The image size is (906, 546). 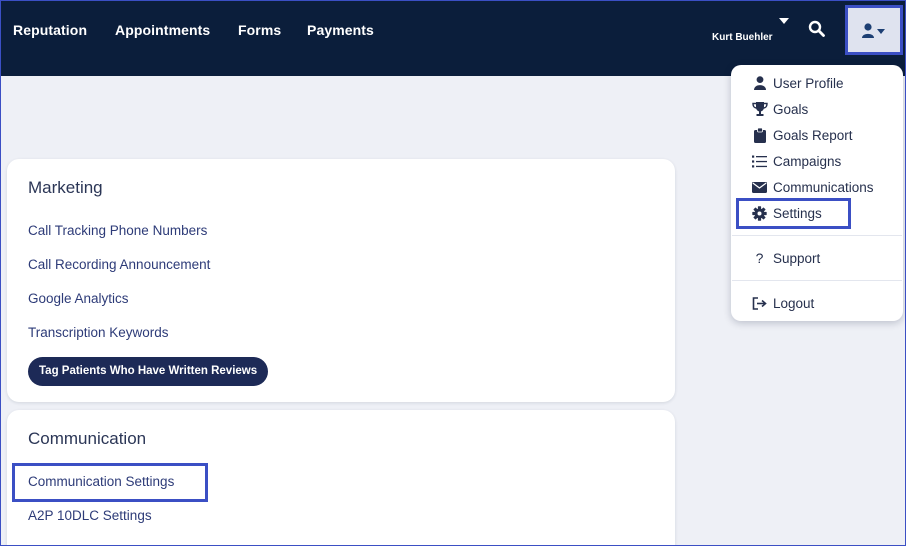 I want to click on menu-goals: Goals, so click(x=779, y=109).